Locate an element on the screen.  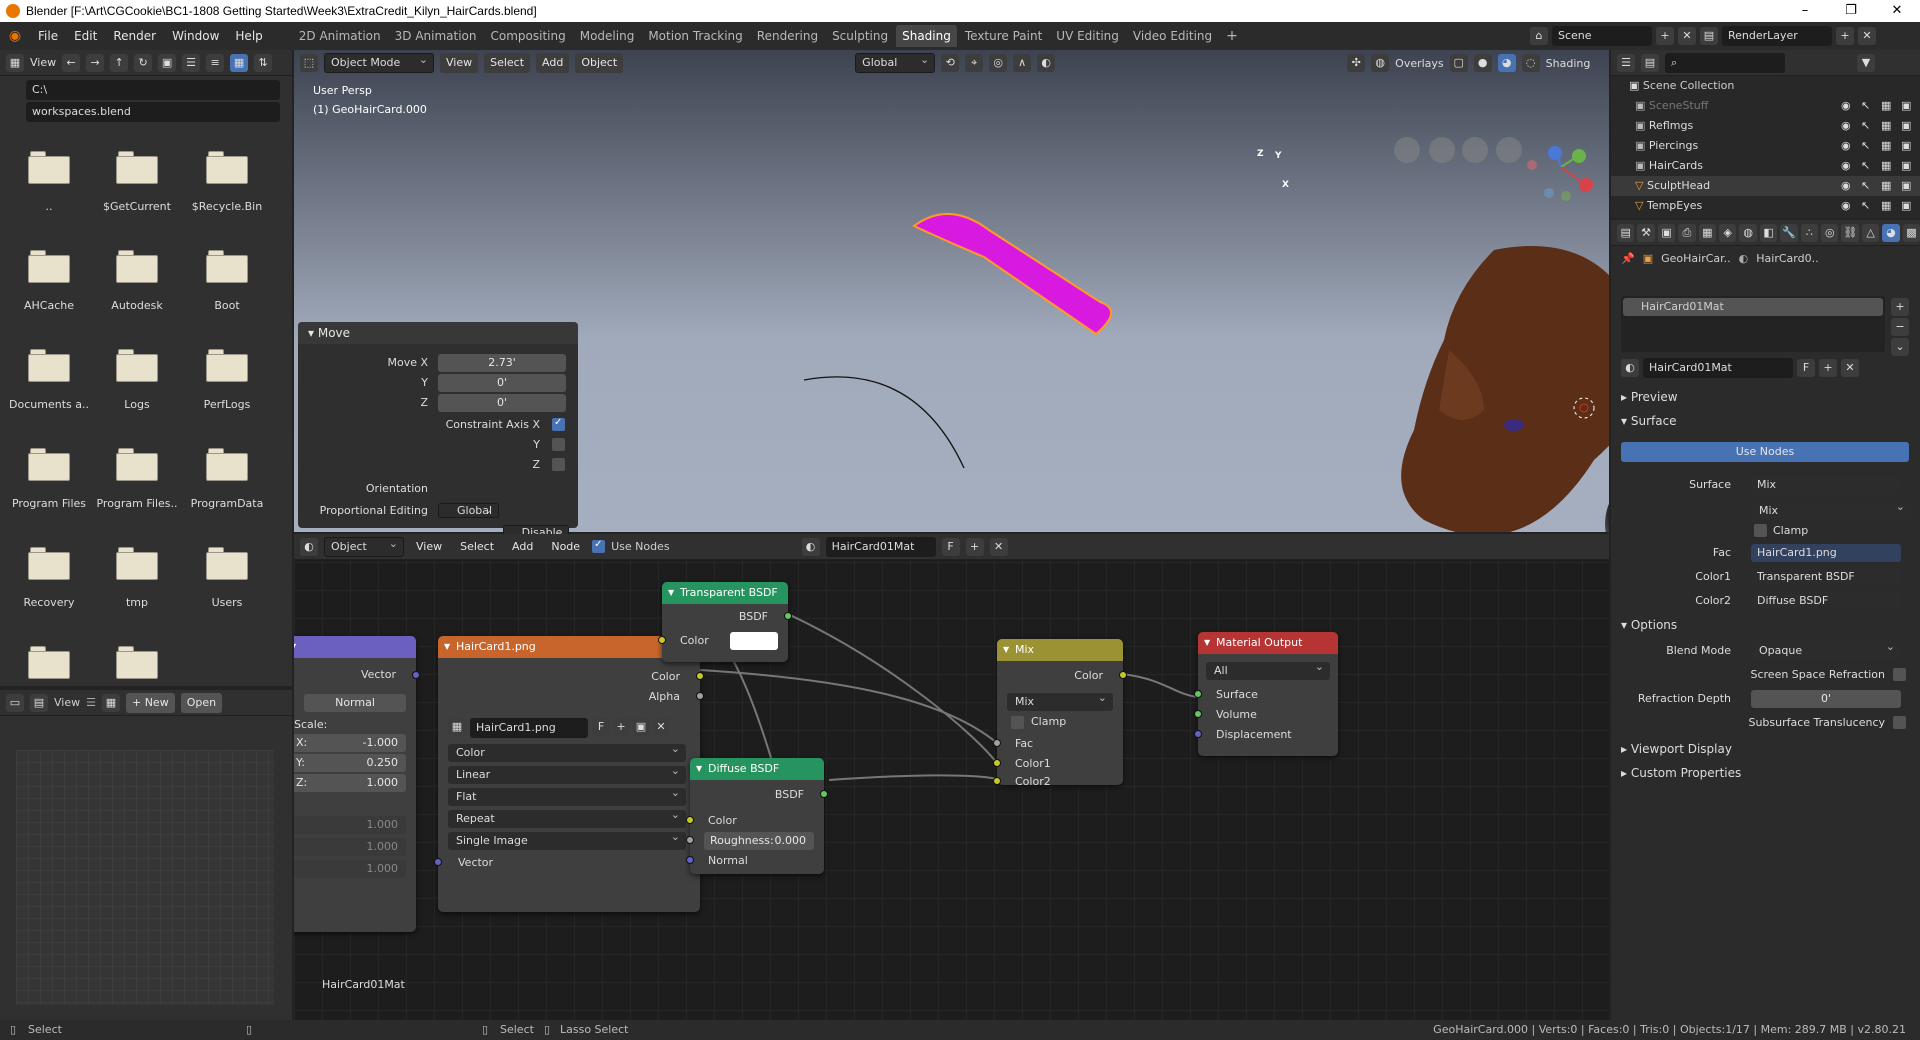
outliner-item: ▽ SculptHead ◉ ↖ ▦ ▣ is located at coordinates (1765, 186).